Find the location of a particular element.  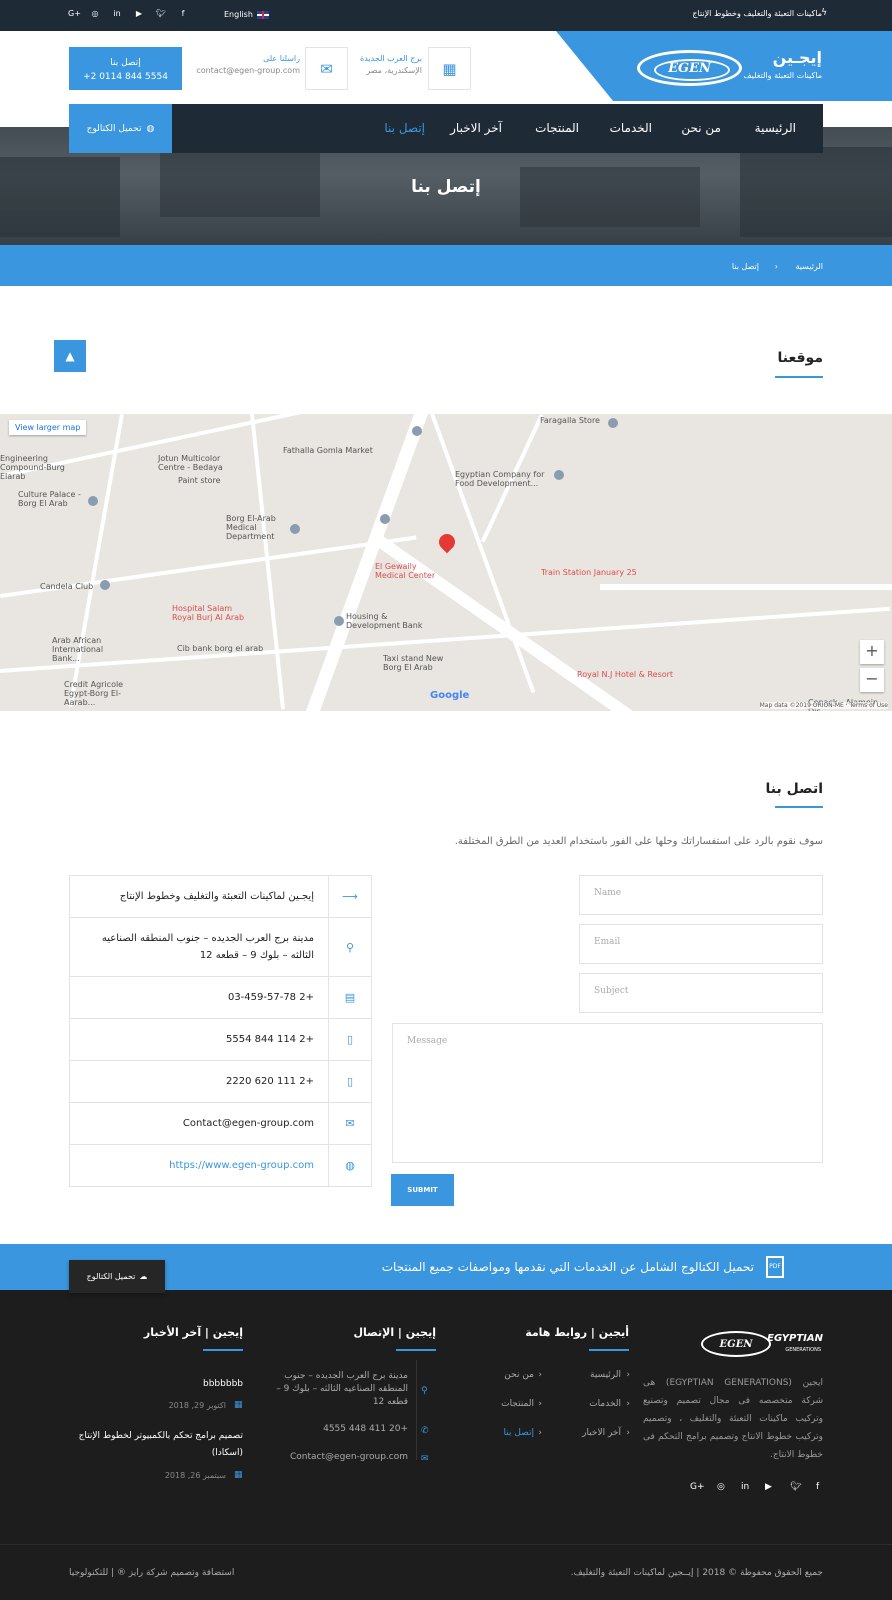

map-label: Train Station January 25 is located at coordinates (589, 572).